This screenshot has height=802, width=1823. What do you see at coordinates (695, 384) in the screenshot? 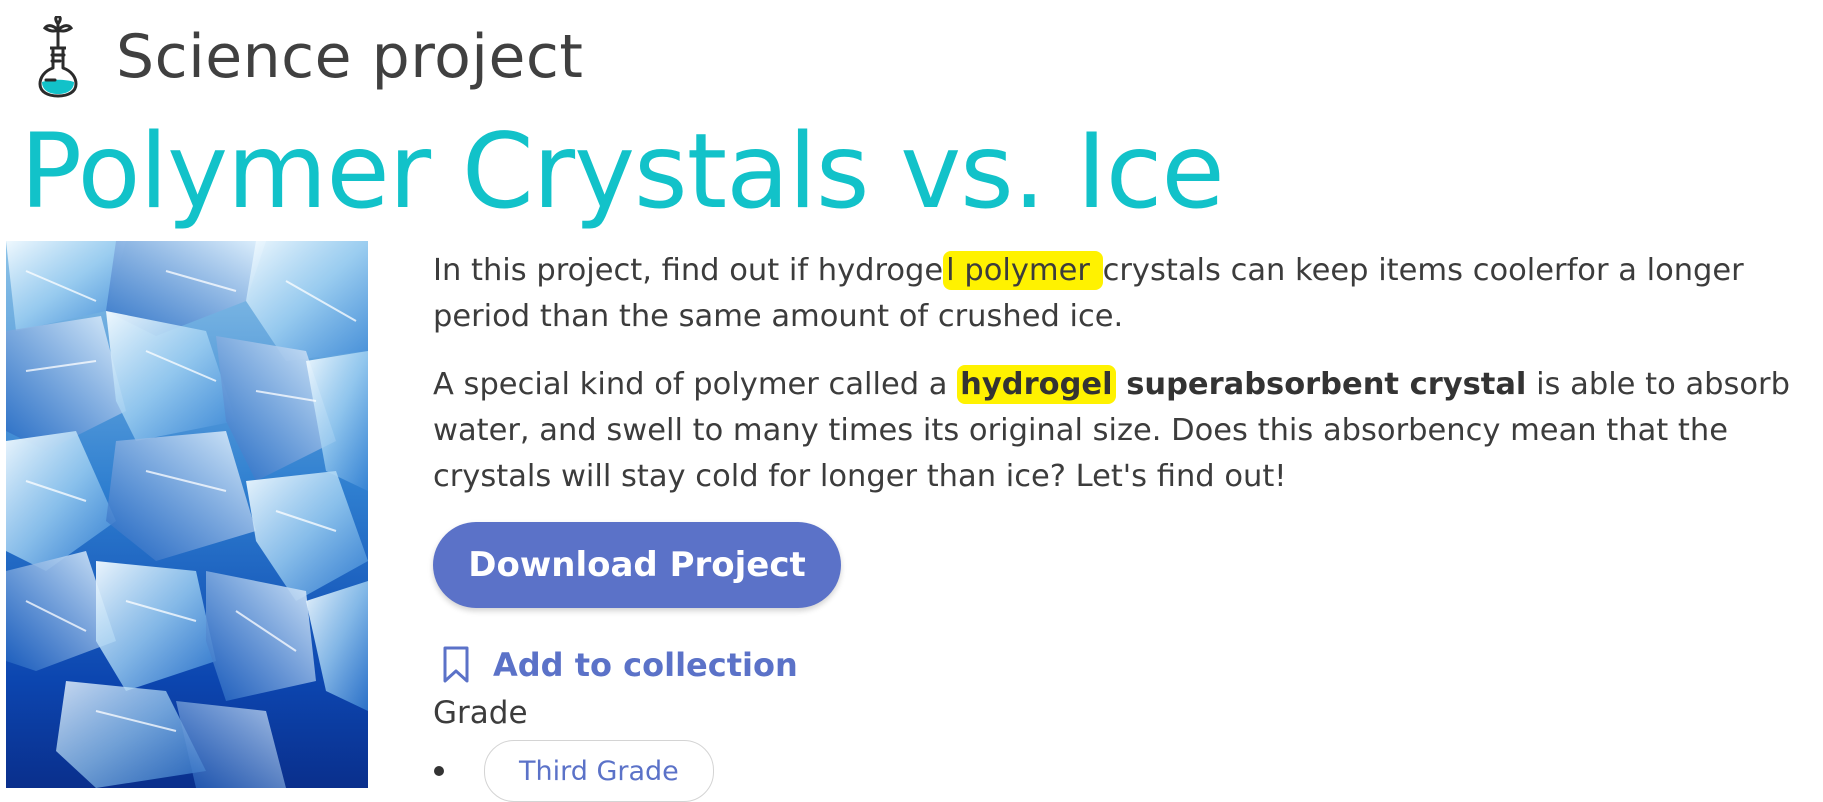
I see `detail-text: A special kind of polymer called a` at bounding box center [695, 384].